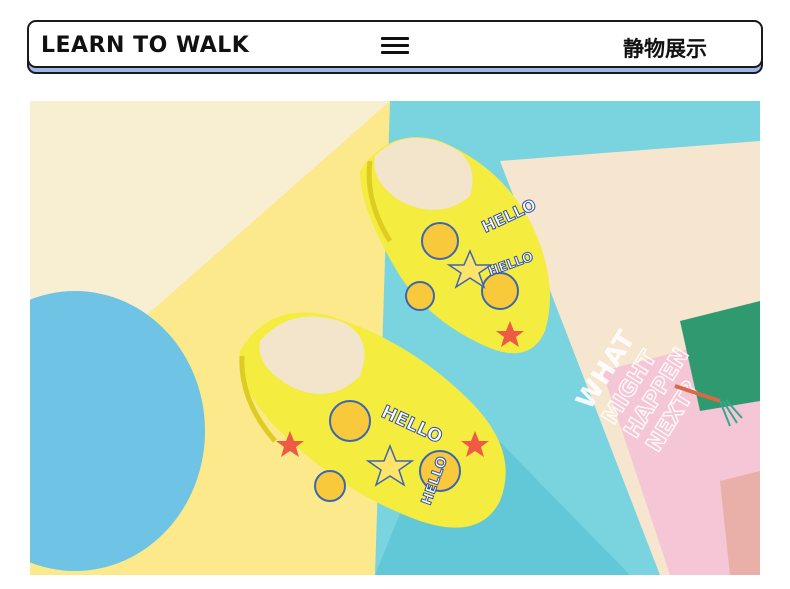 Image resolution: width=790 pixels, height=589 pixels. I want to click on brand-logo-text: LEARN TO WALK, so click(145, 45).